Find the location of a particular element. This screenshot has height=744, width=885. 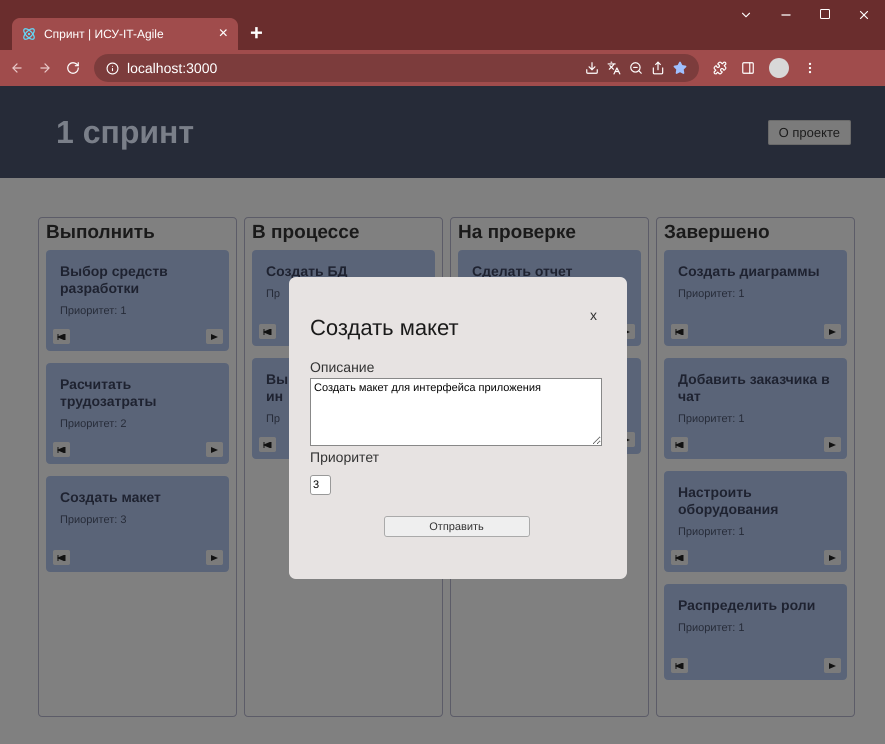

star-icon is located at coordinates (680, 68).